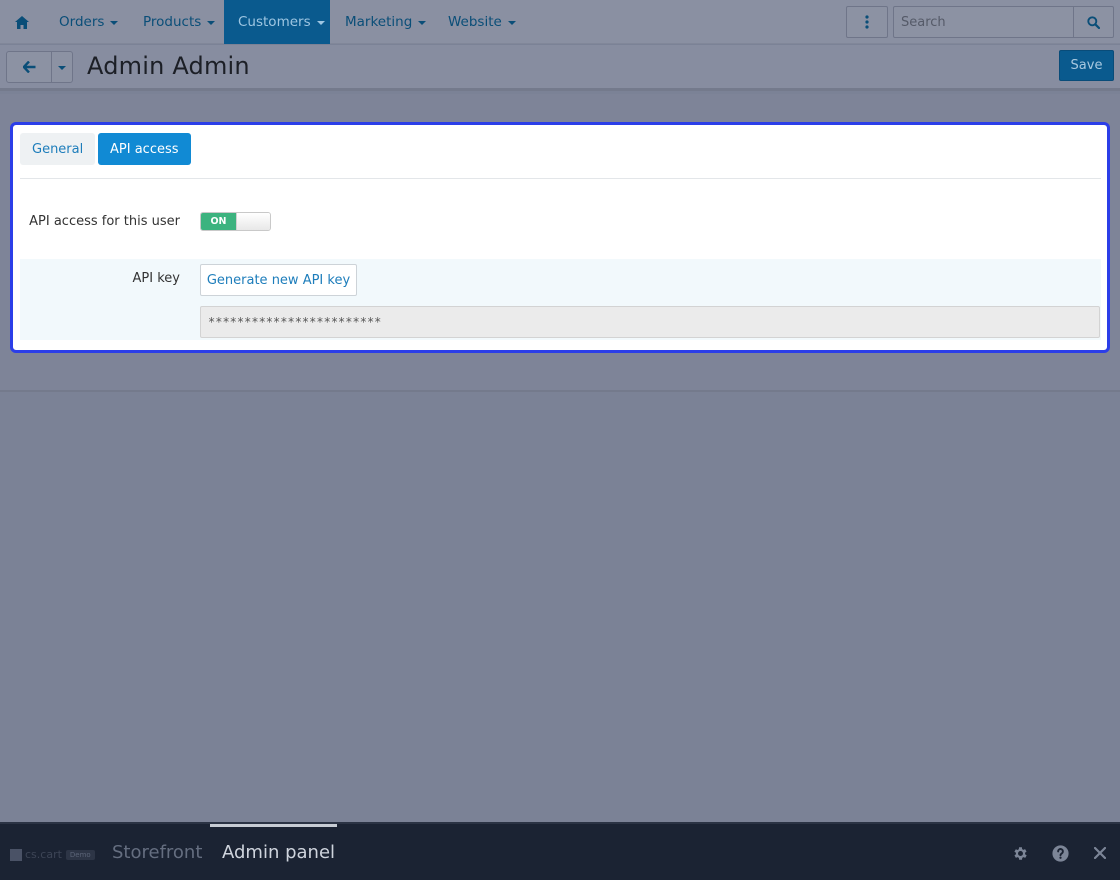 The width and height of the screenshot is (1120, 880). I want to click on api-key-label: API key, so click(156, 278).